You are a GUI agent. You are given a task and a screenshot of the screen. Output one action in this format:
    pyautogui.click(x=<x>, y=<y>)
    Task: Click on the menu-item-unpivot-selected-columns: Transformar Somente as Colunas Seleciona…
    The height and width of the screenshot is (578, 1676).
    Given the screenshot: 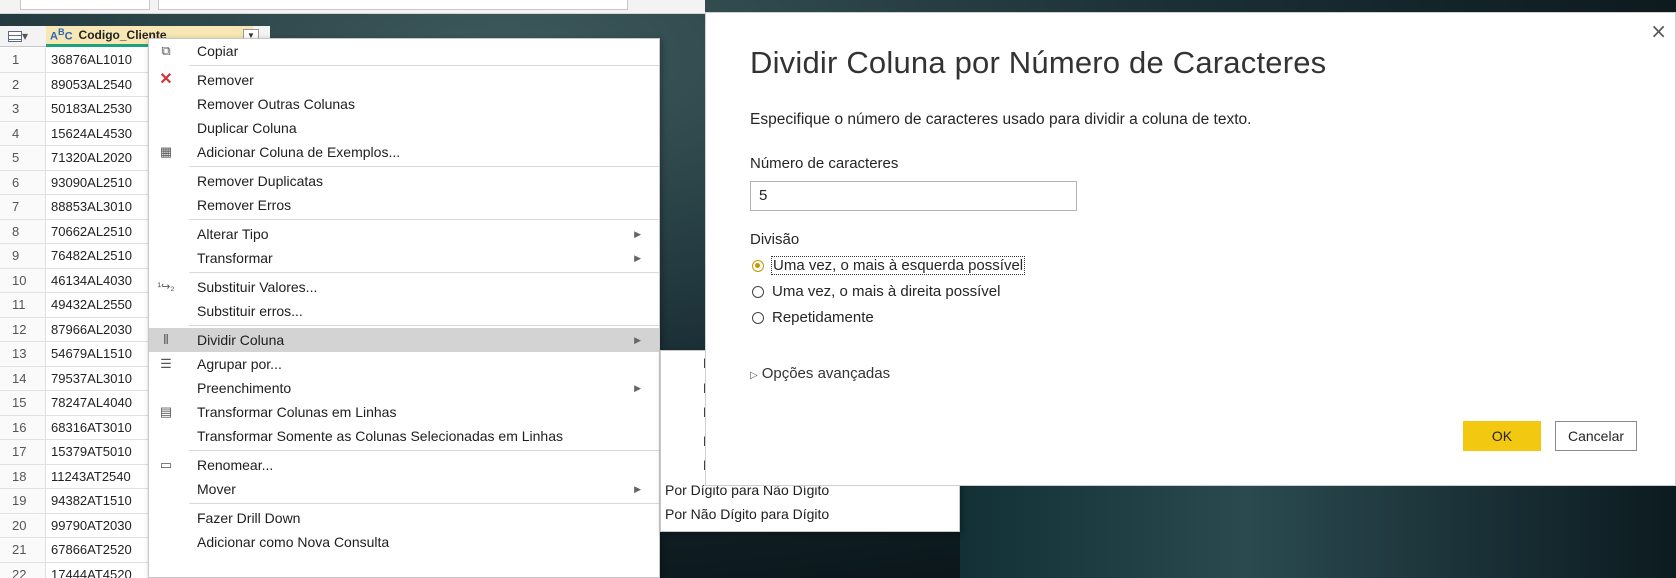 What is the action you would take?
    pyautogui.click(x=404, y=436)
    